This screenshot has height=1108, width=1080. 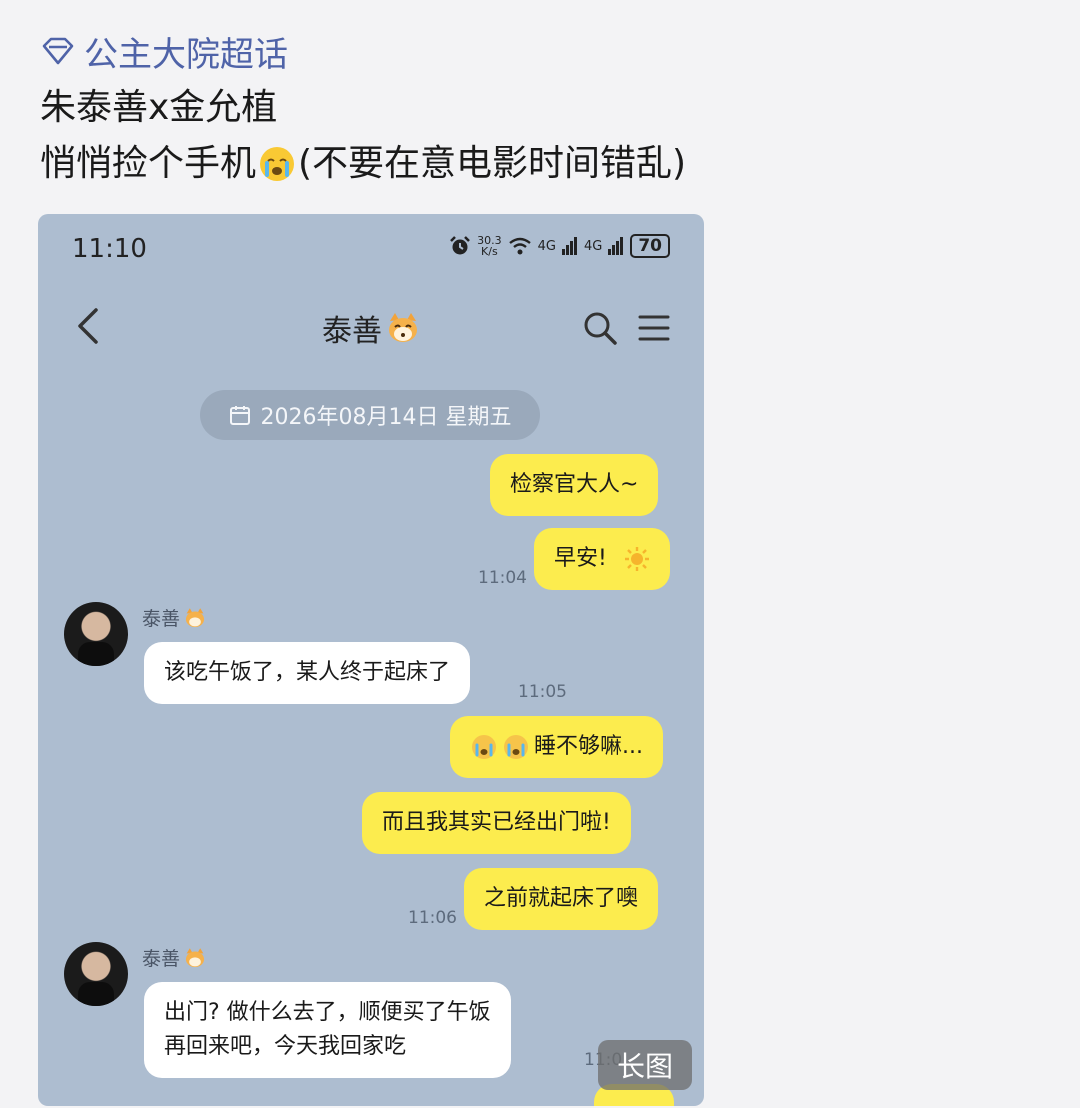 What do you see at coordinates (489, 246) in the screenshot?
I see `net-speed: 30.3 K/s` at bounding box center [489, 246].